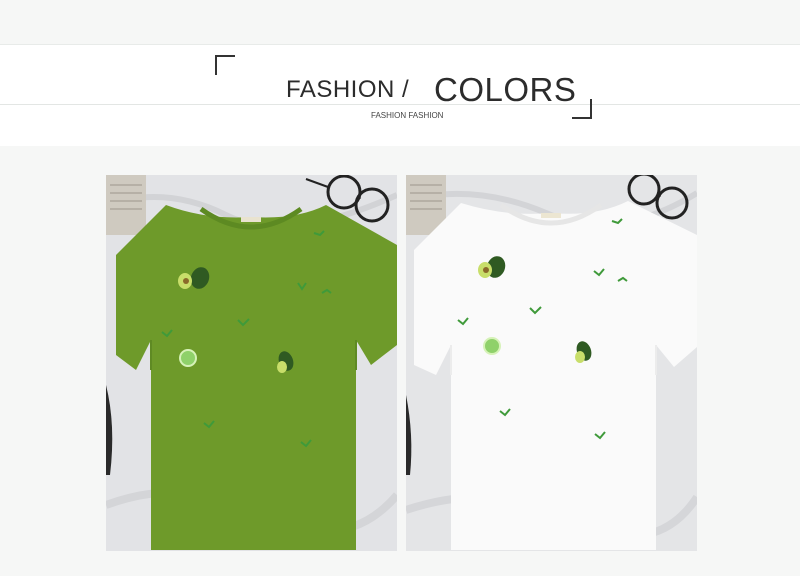 This screenshot has height=576, width=800. I want to click on title-fashion: FASHION /, so click(348, 89).